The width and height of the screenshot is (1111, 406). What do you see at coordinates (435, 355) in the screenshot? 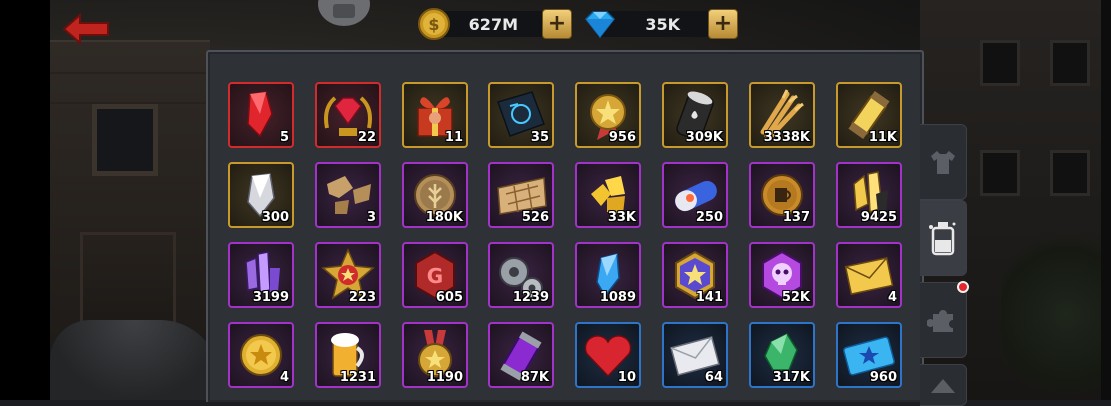
I see `inventory-item: 1190` at bounding box center [435, 355].